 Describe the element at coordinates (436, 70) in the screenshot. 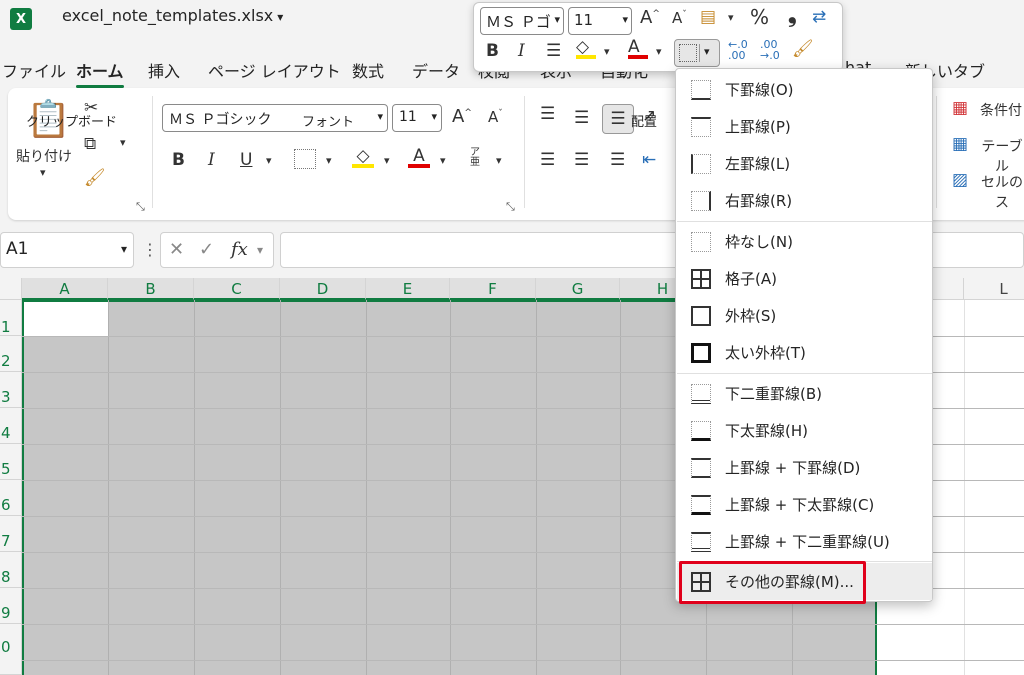

I see `tab-data: データ` at that location.